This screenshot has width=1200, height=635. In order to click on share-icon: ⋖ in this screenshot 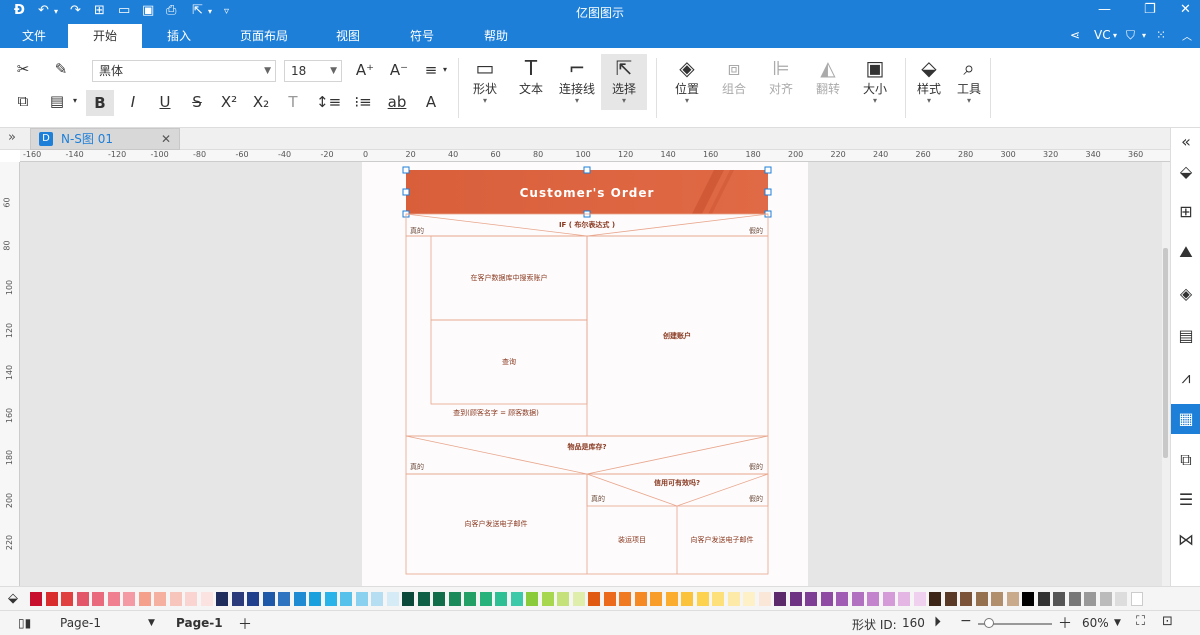, I will do `click(1075, 35)`.